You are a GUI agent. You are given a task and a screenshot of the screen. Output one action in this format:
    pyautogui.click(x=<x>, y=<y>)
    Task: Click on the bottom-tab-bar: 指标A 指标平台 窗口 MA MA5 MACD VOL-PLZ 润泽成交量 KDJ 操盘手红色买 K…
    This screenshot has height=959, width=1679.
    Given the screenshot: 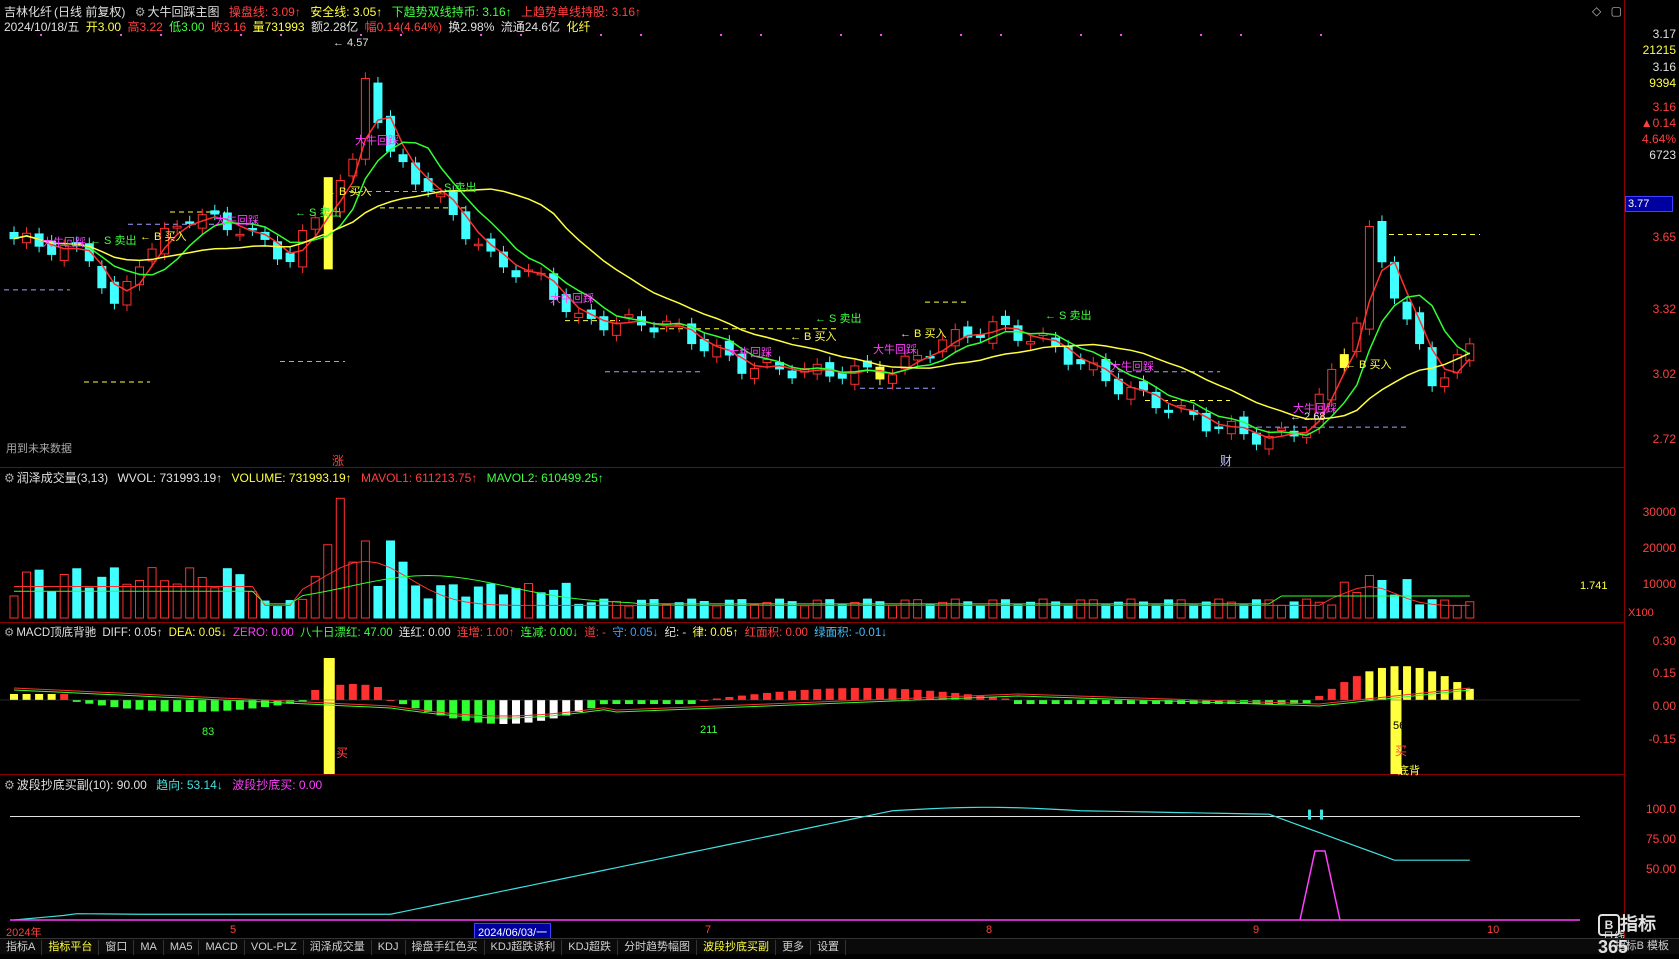 What is the action you would take?
    pyautogui.click(x=839, y=946)
    